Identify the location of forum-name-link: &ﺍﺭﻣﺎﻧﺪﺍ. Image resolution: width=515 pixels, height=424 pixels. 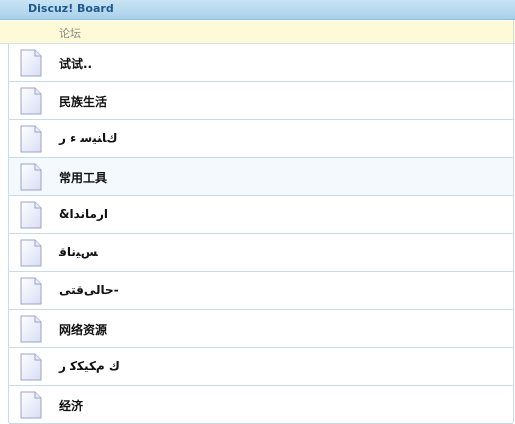
(83, 214).